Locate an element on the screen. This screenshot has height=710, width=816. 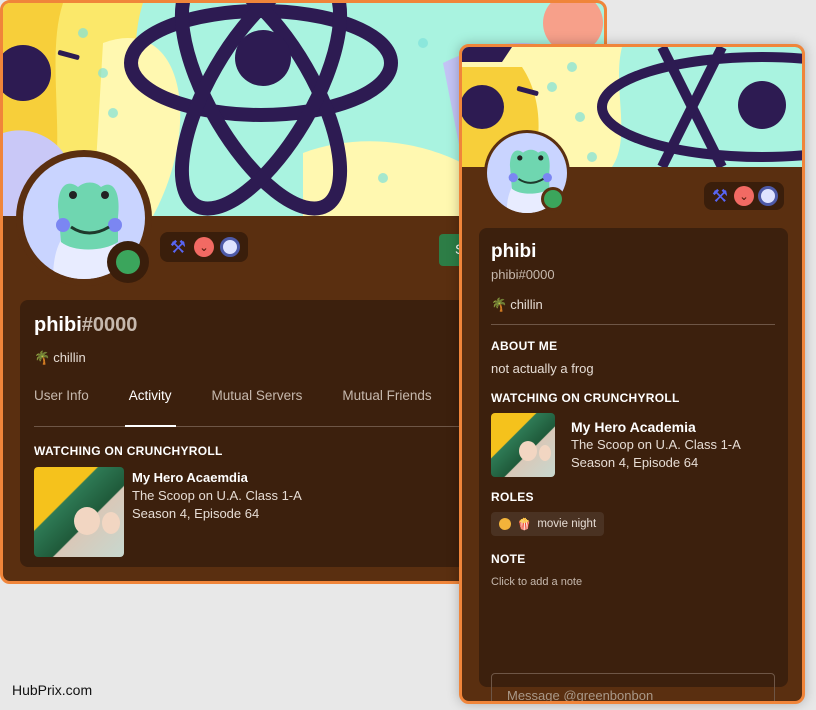
role-pill: 🍿 movie night is located at coordinates (548, 524).